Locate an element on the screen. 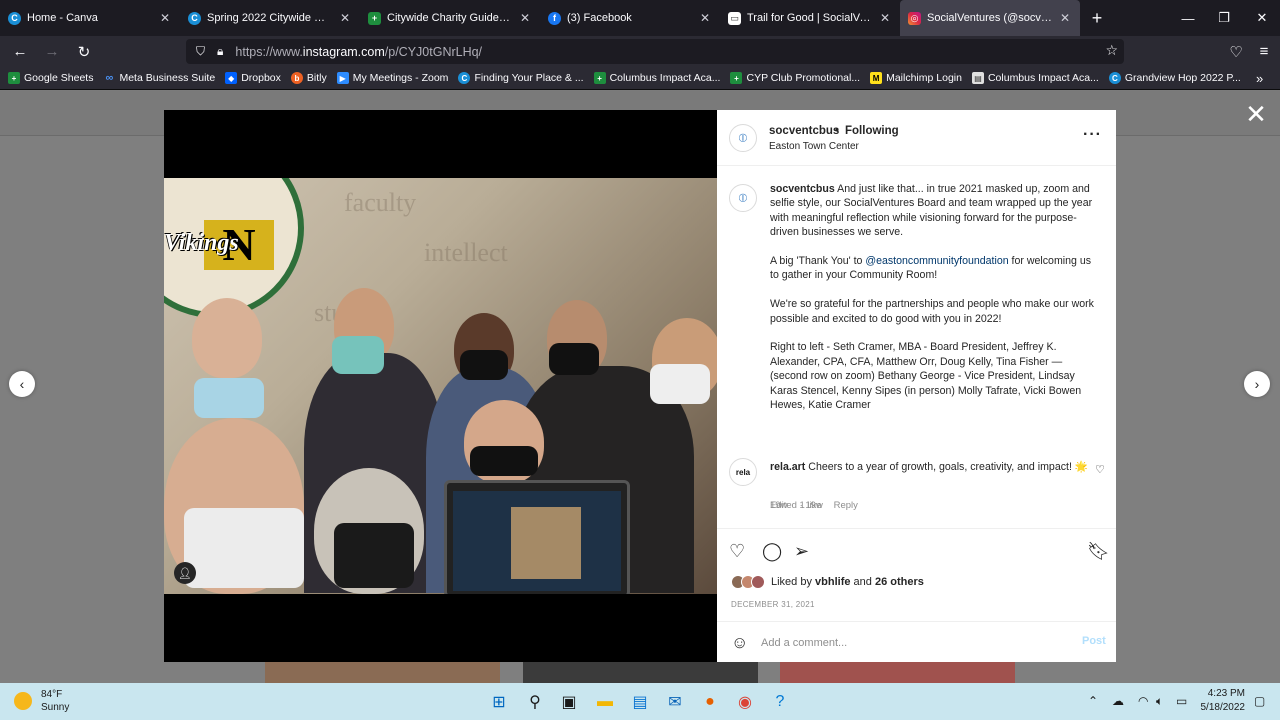 The width and height of the screenshot is (1280, 720). firefox-icon: ● is located at coordinates (710, 702).